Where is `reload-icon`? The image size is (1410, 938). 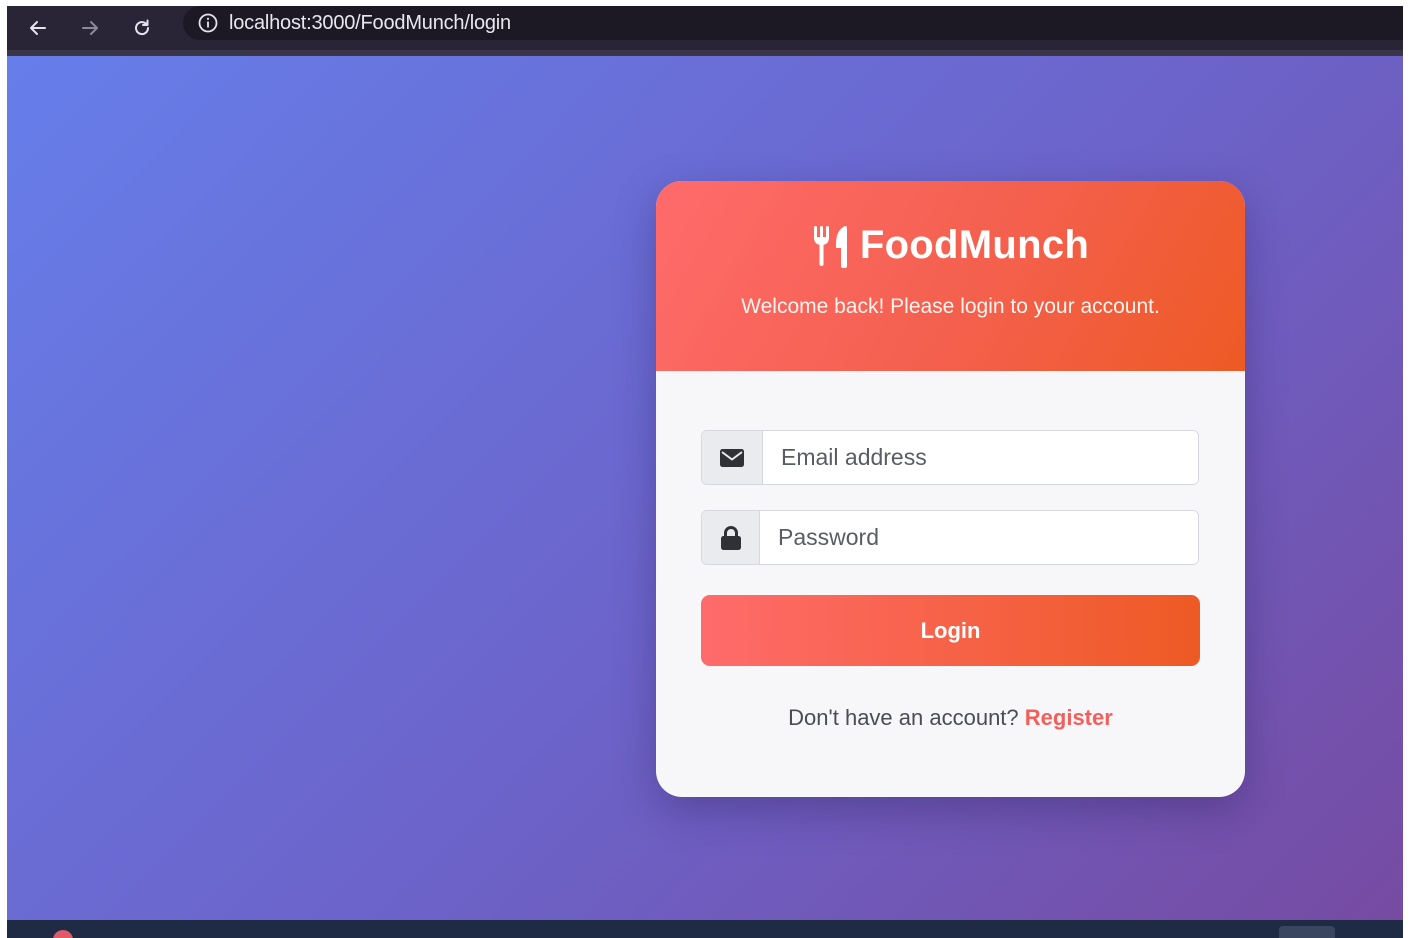
reload-icon is located at coordinates (142, 27).